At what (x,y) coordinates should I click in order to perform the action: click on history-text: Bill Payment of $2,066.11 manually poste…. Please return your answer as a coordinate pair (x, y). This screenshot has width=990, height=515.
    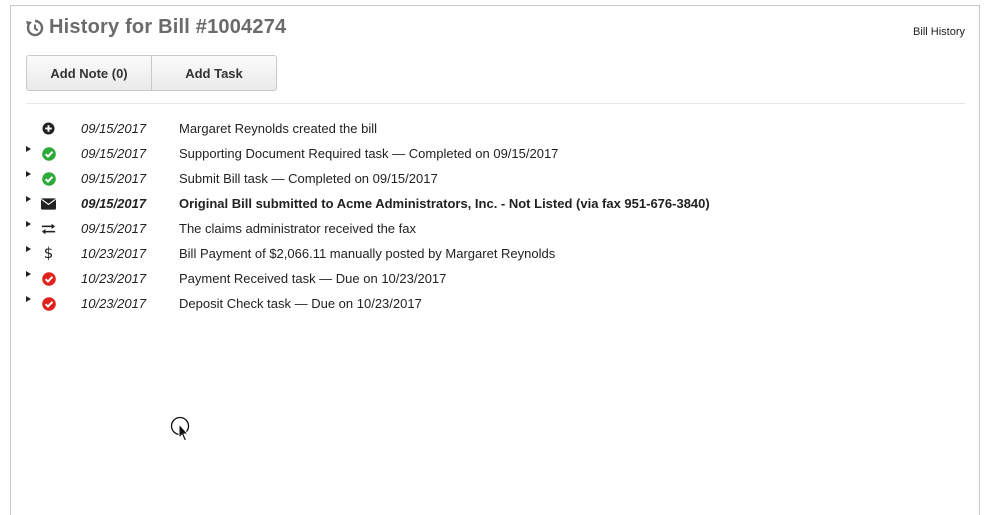
    Looking at the image, I should click on (367, 253).